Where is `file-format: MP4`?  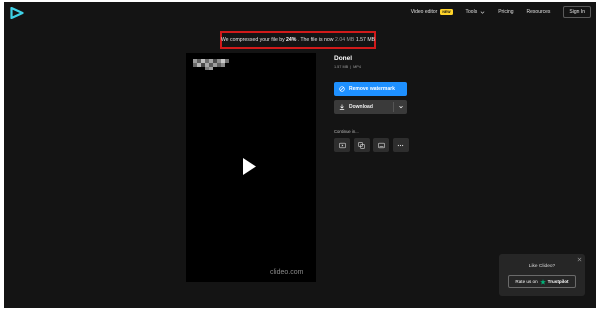
file-format: MP4 is located at coordinates (357, 67).